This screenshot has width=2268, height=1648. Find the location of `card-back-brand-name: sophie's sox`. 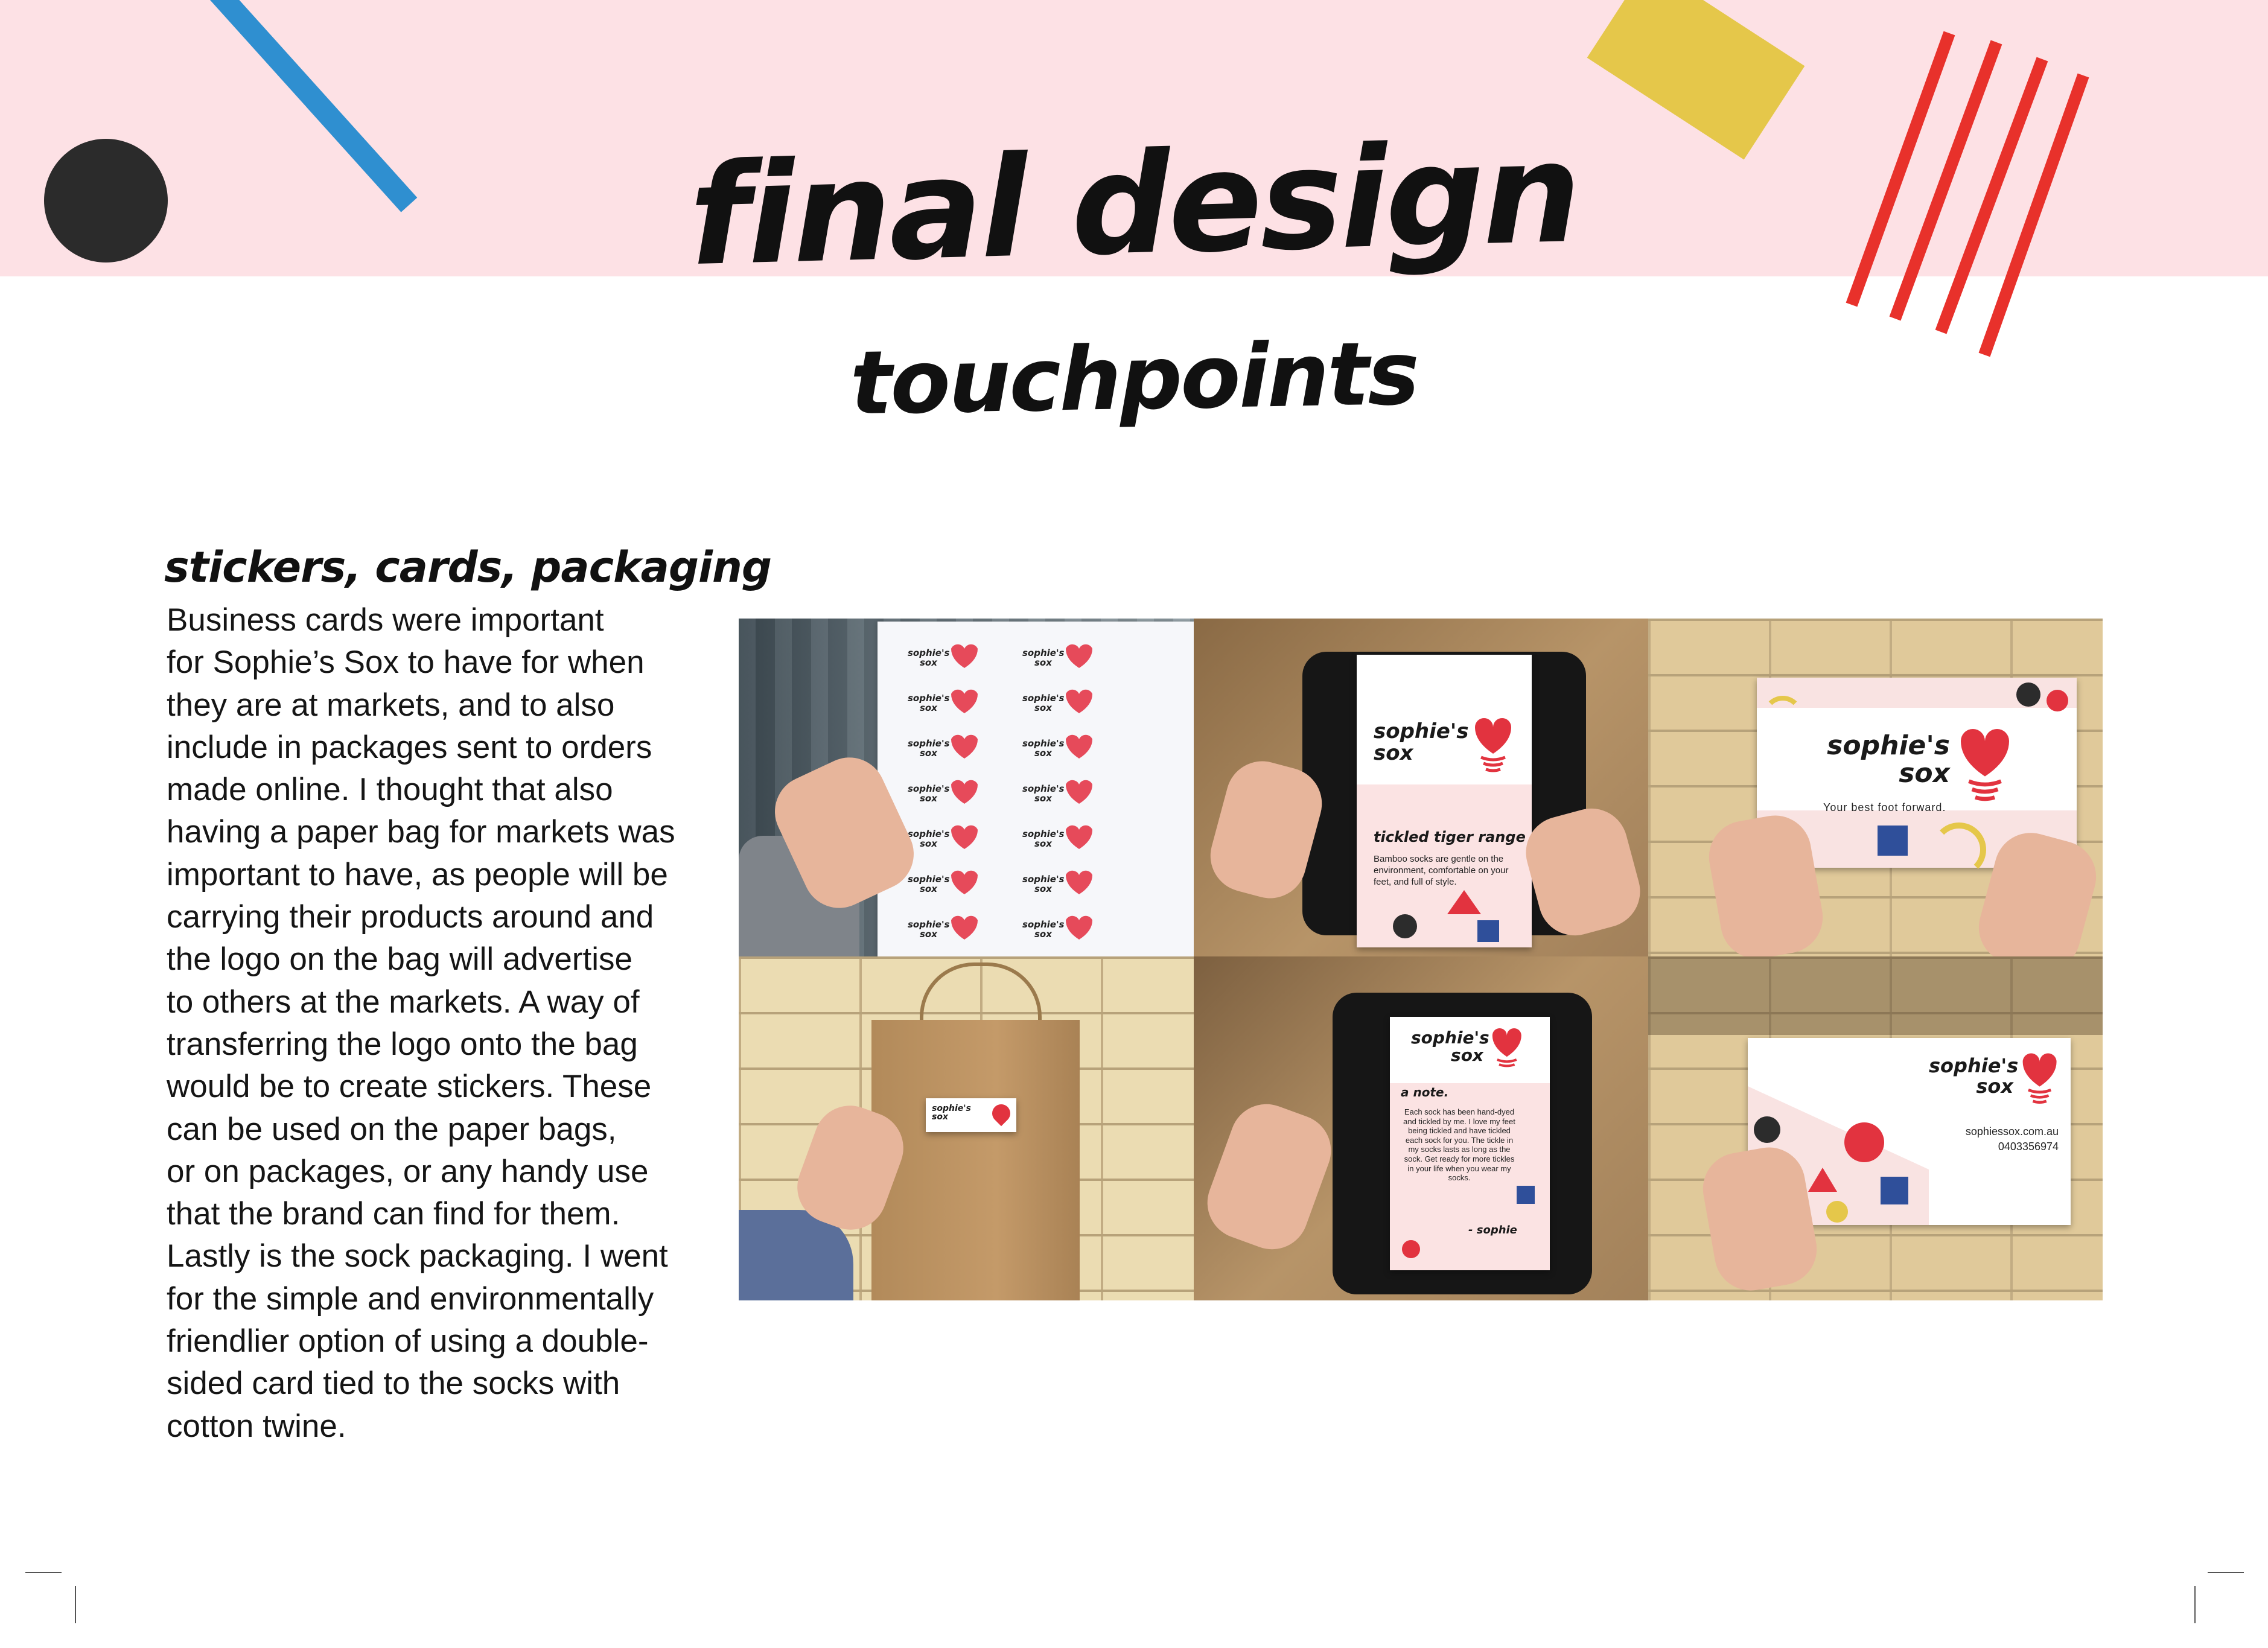

card-back-brand-name: sophie's sox is located at coordinates (1450, 1047).